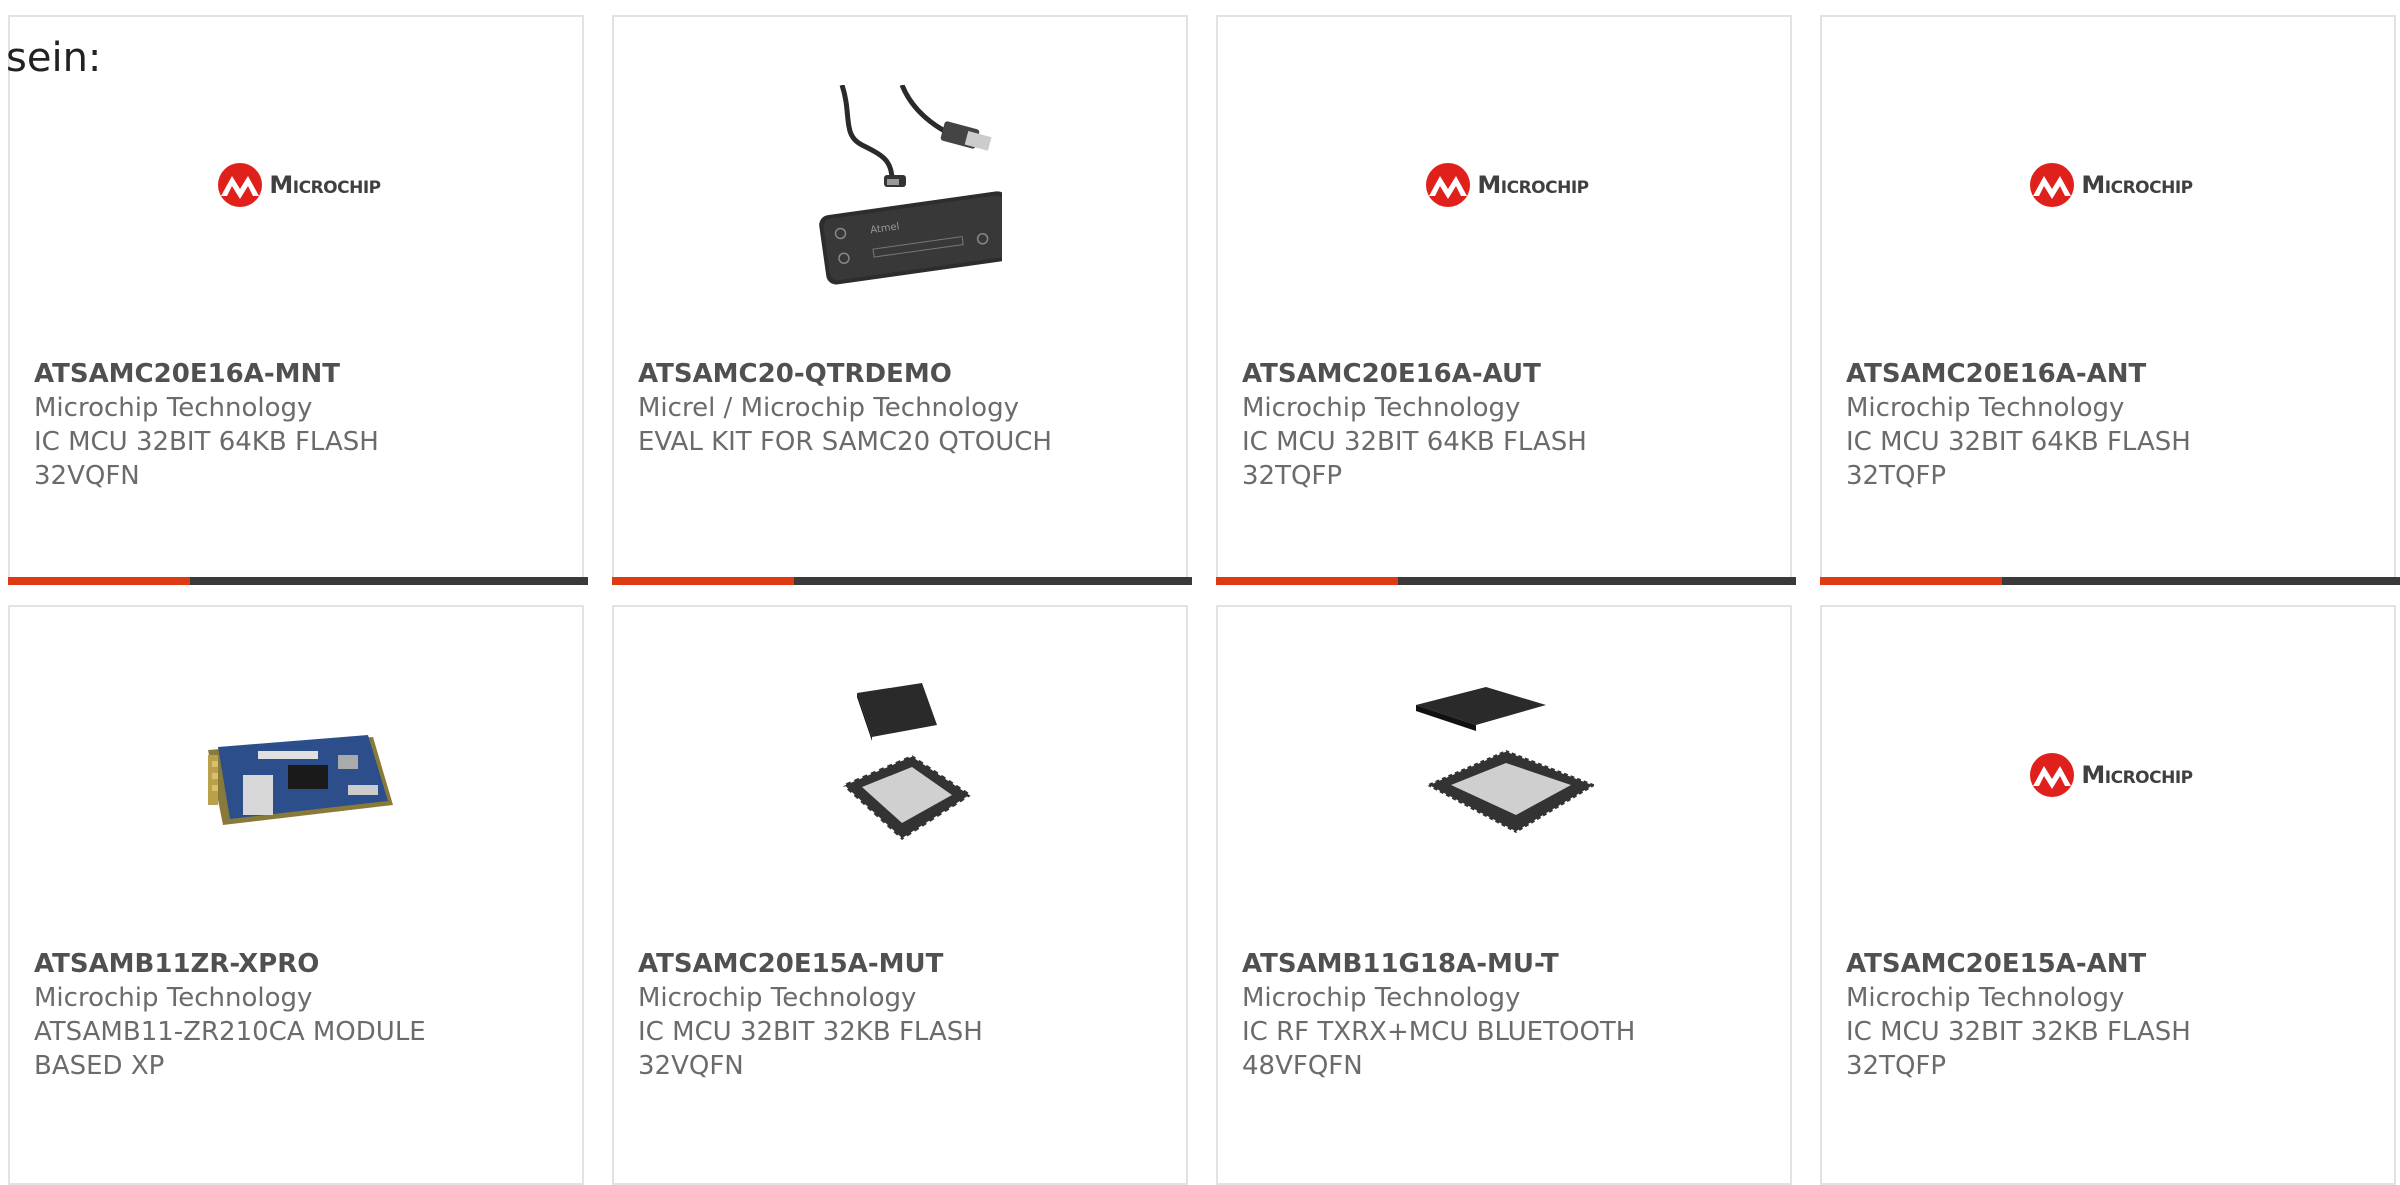  I want to click on qfn48-chip-photo, so click(1508, 761).